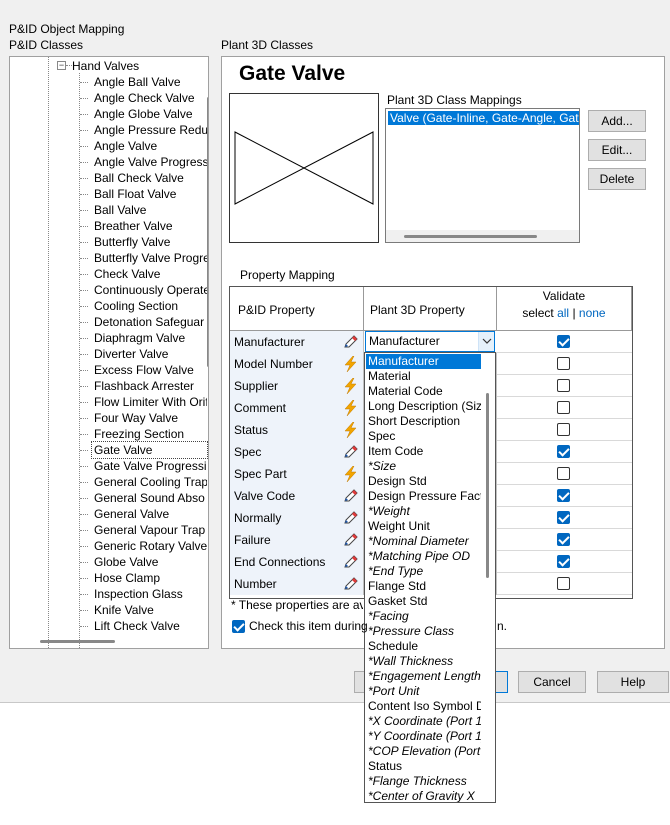  Describe the element at coordinates (149, 82) in the screenshot. I see `tree-node: Angle Ball Valve` at that location.